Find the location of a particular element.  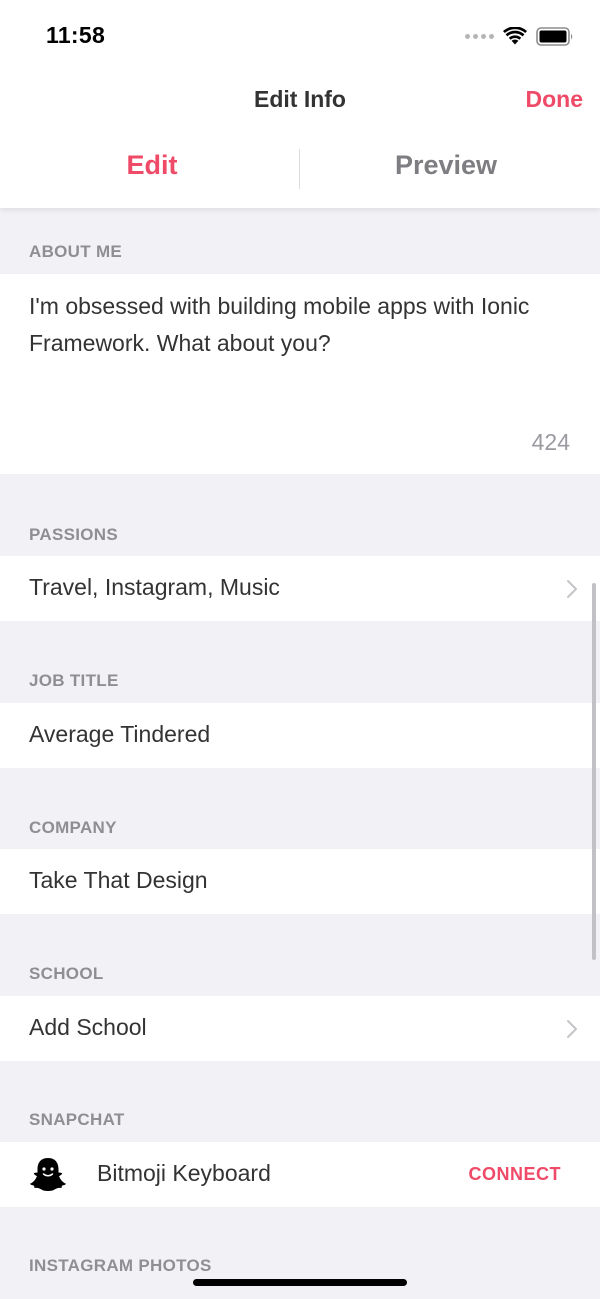

status-bar: 11:58 is located at coordinates (300, 35).